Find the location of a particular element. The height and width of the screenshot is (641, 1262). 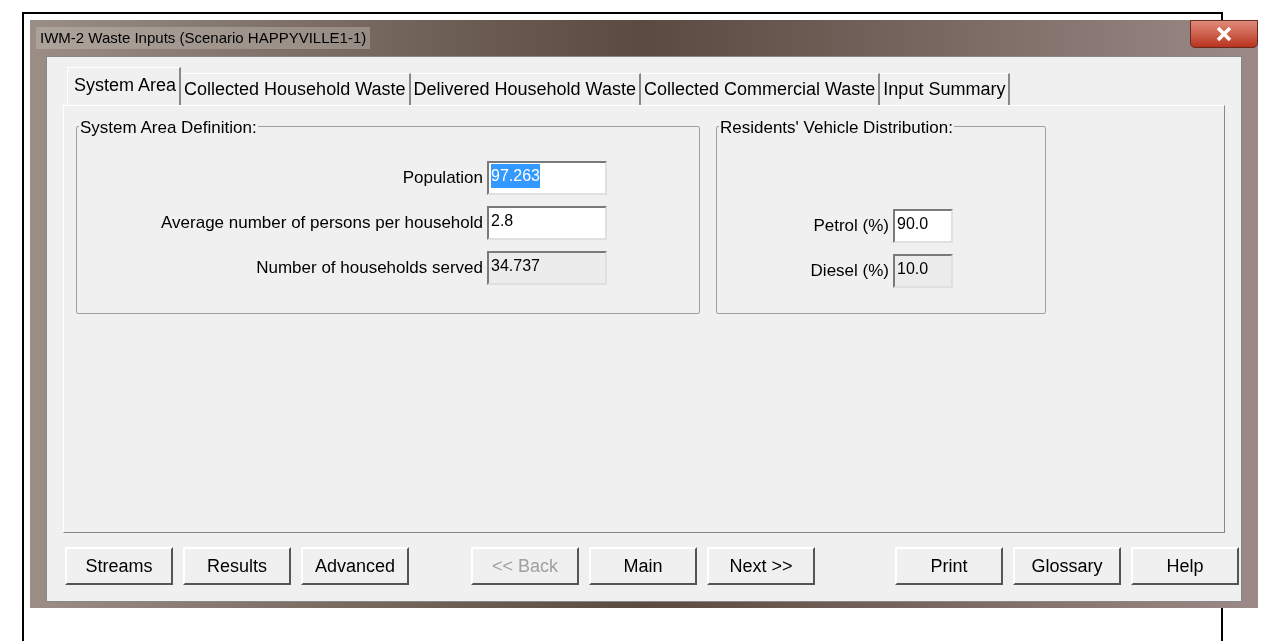

dialog-button: Results is located at coordinates (237, 566).